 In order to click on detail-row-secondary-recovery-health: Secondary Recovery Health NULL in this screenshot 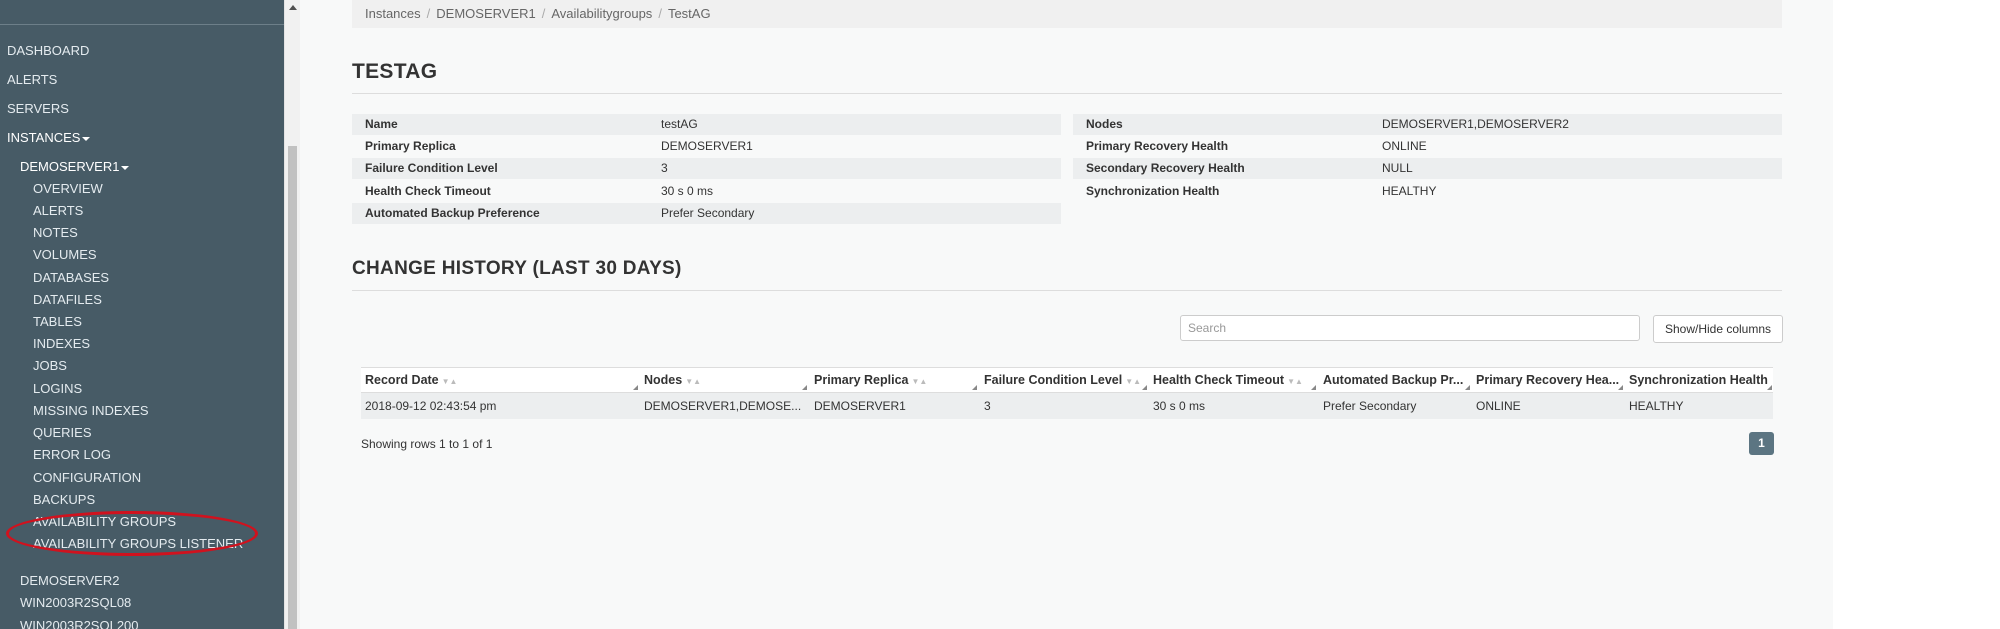, I will do `click(1427, 168)`.